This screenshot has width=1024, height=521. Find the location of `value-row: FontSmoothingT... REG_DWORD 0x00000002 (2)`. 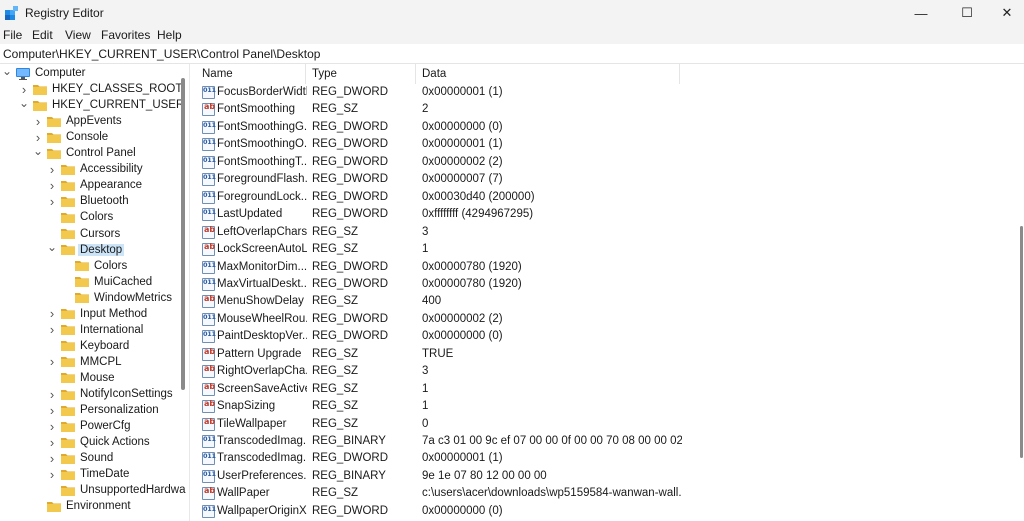

value-row: FontSmoothingT... REG_DWORD 0x00000002 (2) is located at coordinates (610, 163).